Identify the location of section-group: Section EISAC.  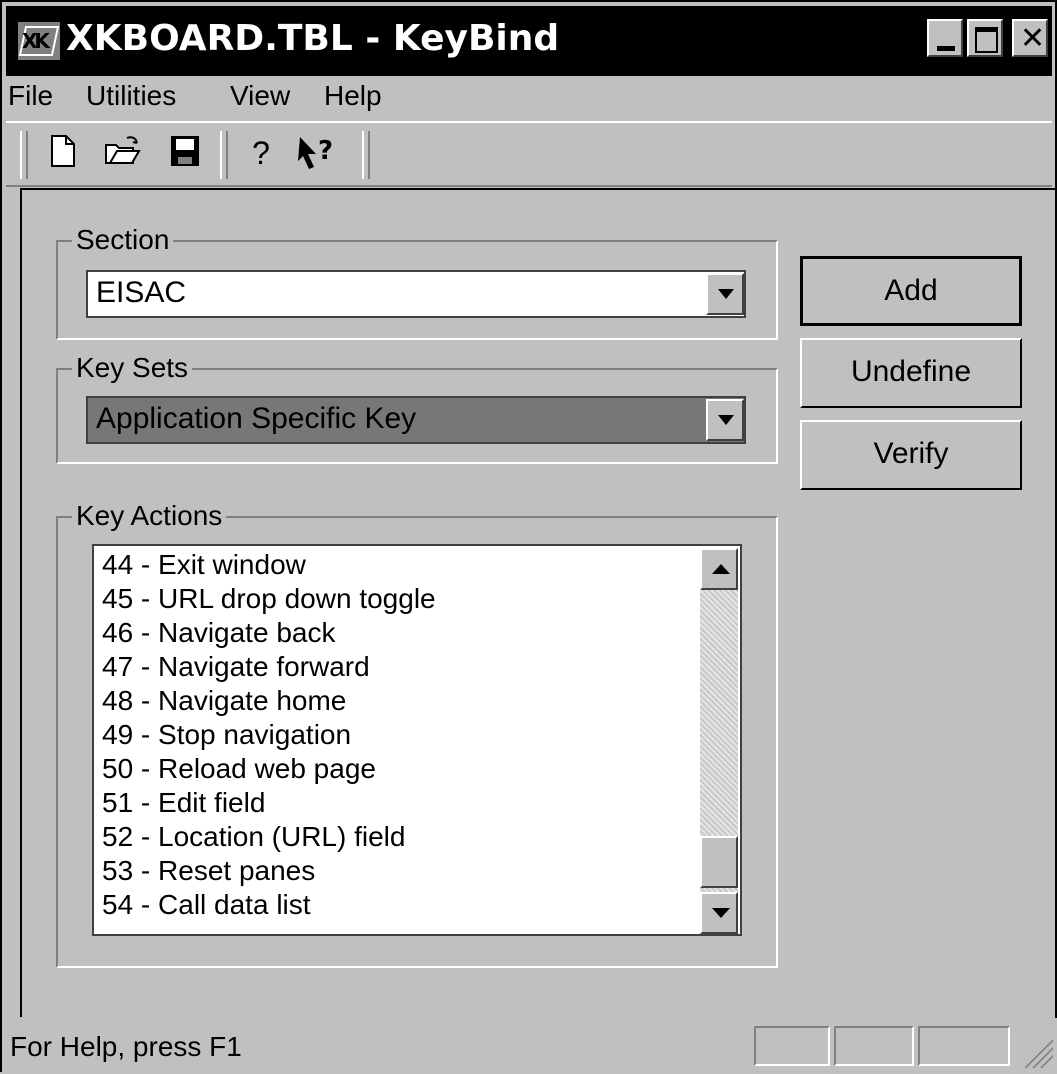
(417, 282).